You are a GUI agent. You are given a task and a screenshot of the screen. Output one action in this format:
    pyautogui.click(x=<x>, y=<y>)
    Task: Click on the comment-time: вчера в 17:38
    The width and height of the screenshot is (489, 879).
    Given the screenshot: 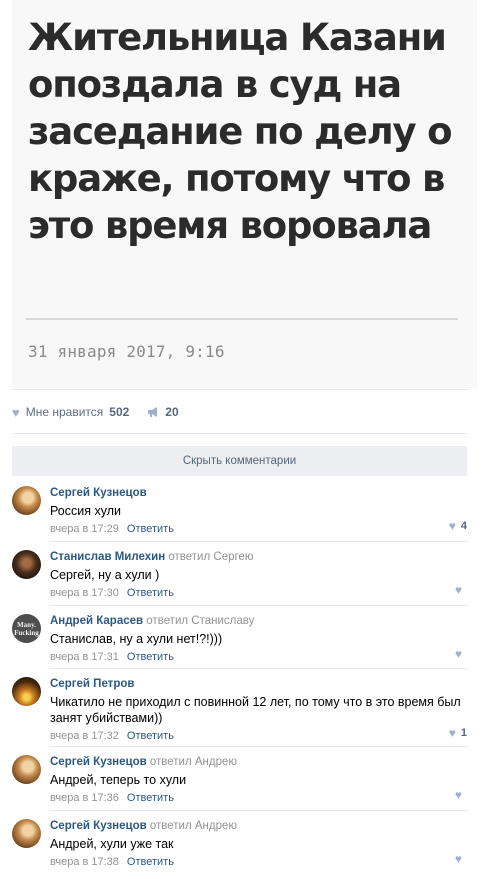 What is the action you would take?
    pyautogui.click(x=84, y=862)
    